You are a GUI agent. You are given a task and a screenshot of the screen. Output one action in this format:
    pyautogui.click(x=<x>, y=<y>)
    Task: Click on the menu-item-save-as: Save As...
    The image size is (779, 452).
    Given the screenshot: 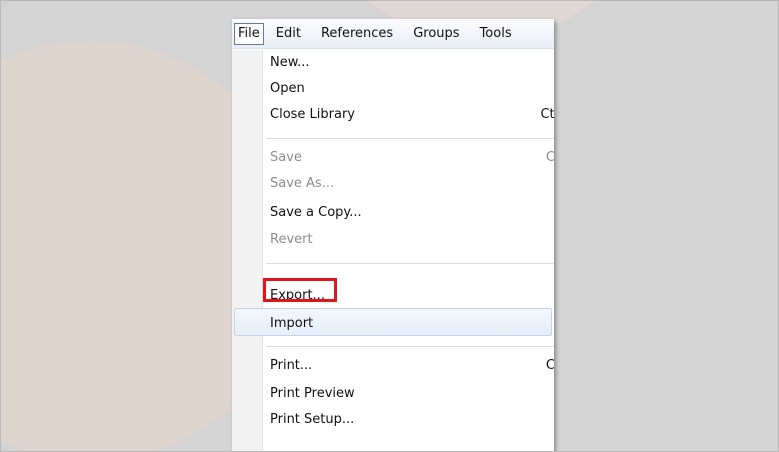 What is the action you would take?
    pyautogui.click(x=302, y=184)
    